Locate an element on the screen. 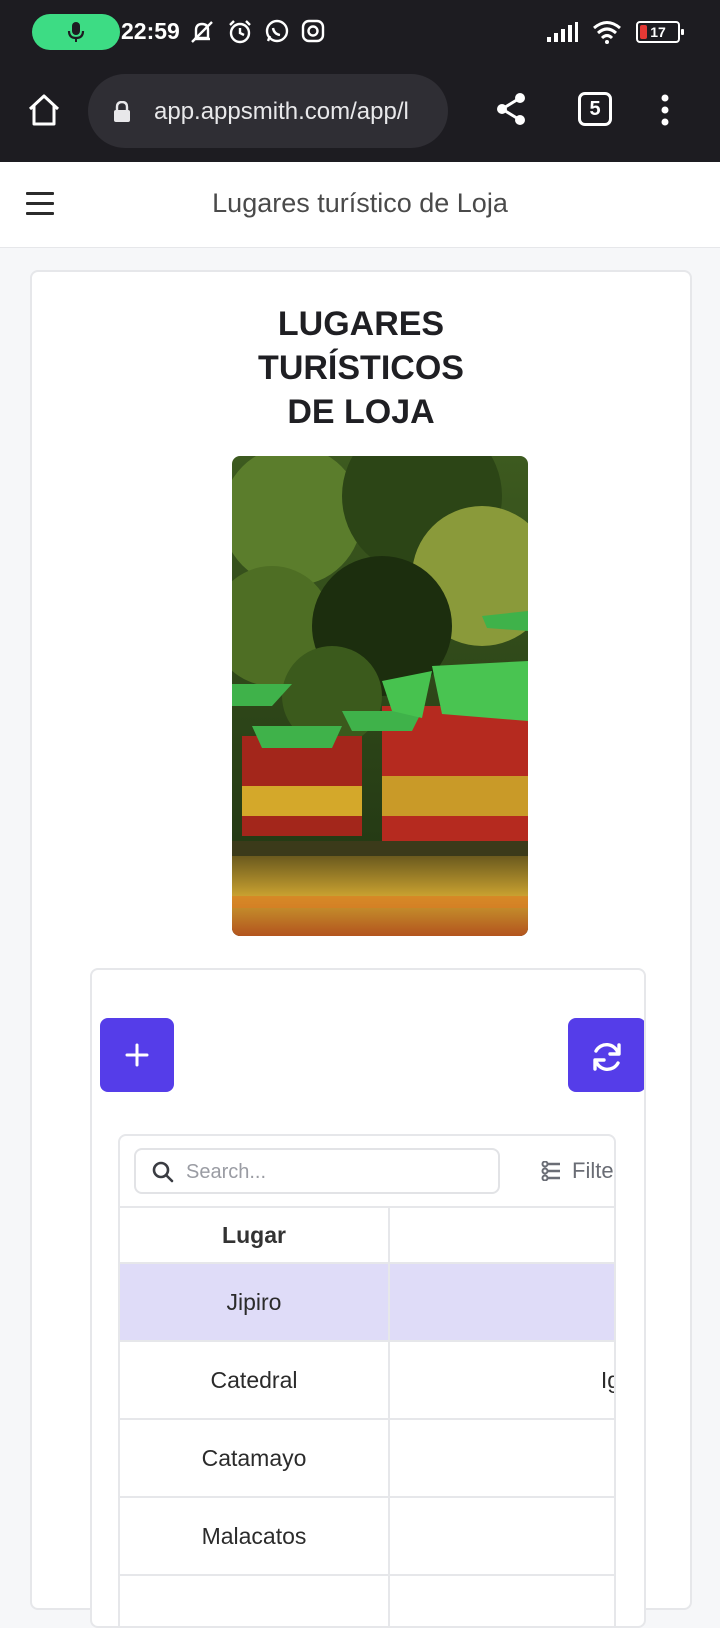  table-row: Jipiro is located at coordinates (367, 1303).